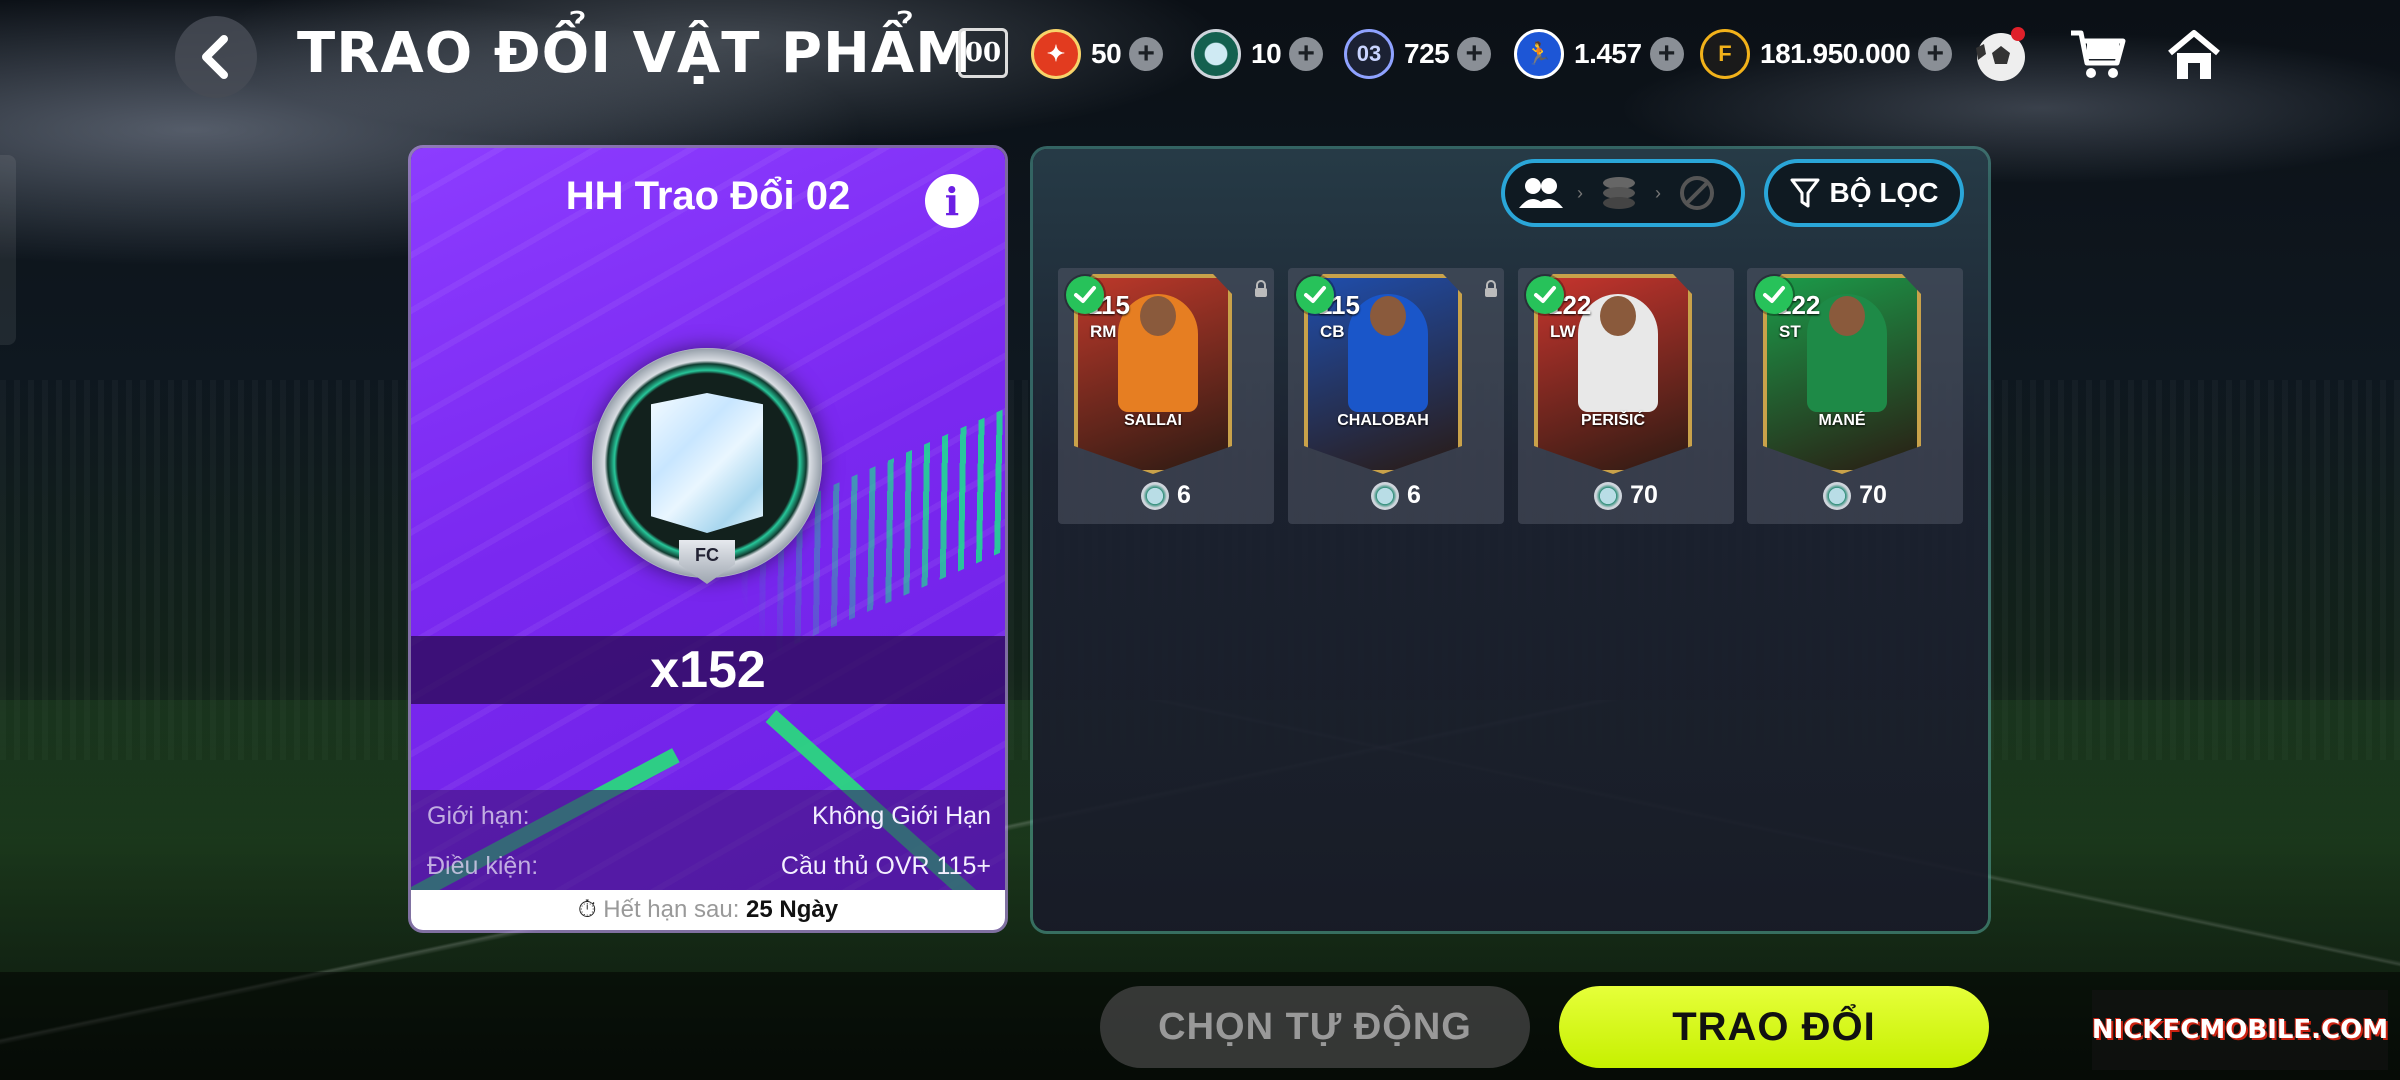 This screenshot has height=1080, width=2400. Describe the element at coordinates (1842, 420) in the screenshot. I see `player-name: MANÉ` at that location.